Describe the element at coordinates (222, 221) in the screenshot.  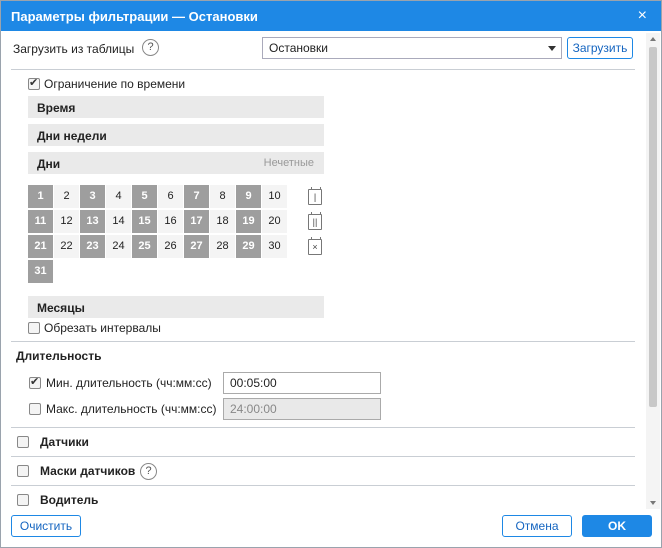
I see `day-cell: 18` at that location.